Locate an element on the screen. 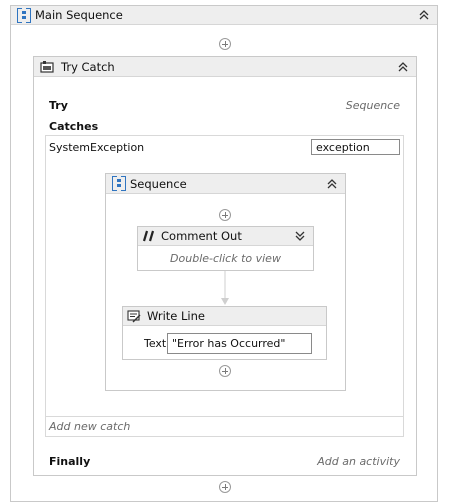 The image size is (474, 504). catches-label: Catches is located at coordinates (74, 126).